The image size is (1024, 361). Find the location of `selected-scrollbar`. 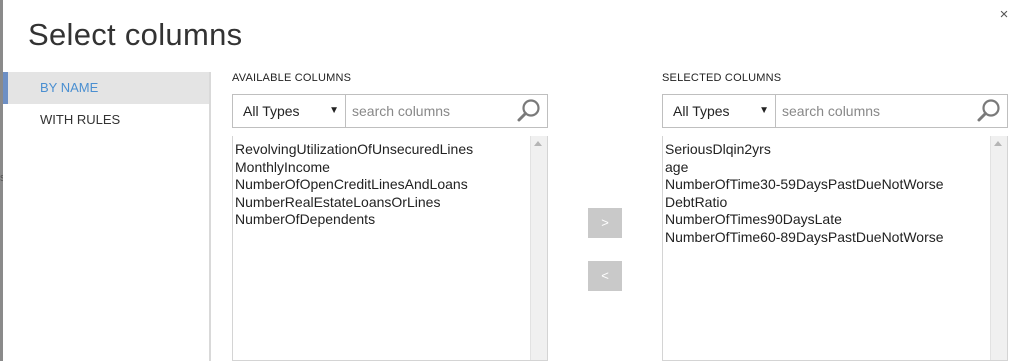

selected-scrollbar is located at coordinates (998, 248).